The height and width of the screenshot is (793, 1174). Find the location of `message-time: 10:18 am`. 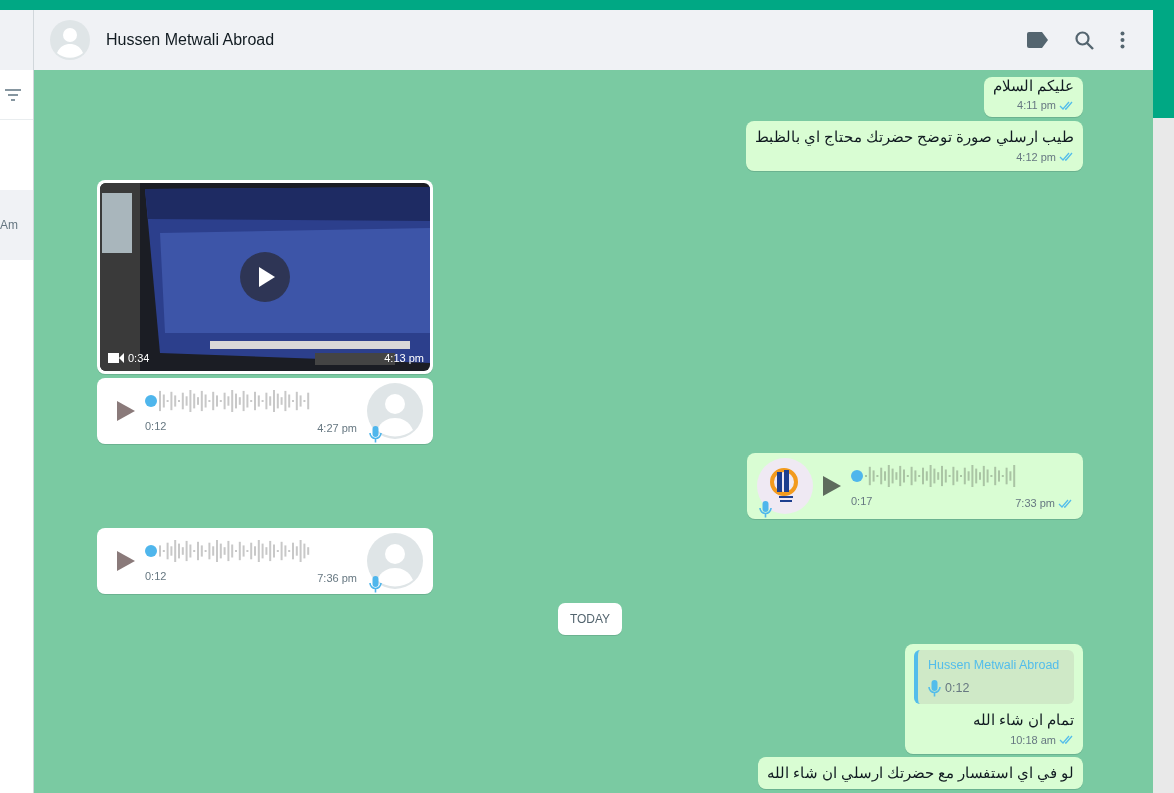

message-time: 10:18 am is located at coordinates (1033, 740).